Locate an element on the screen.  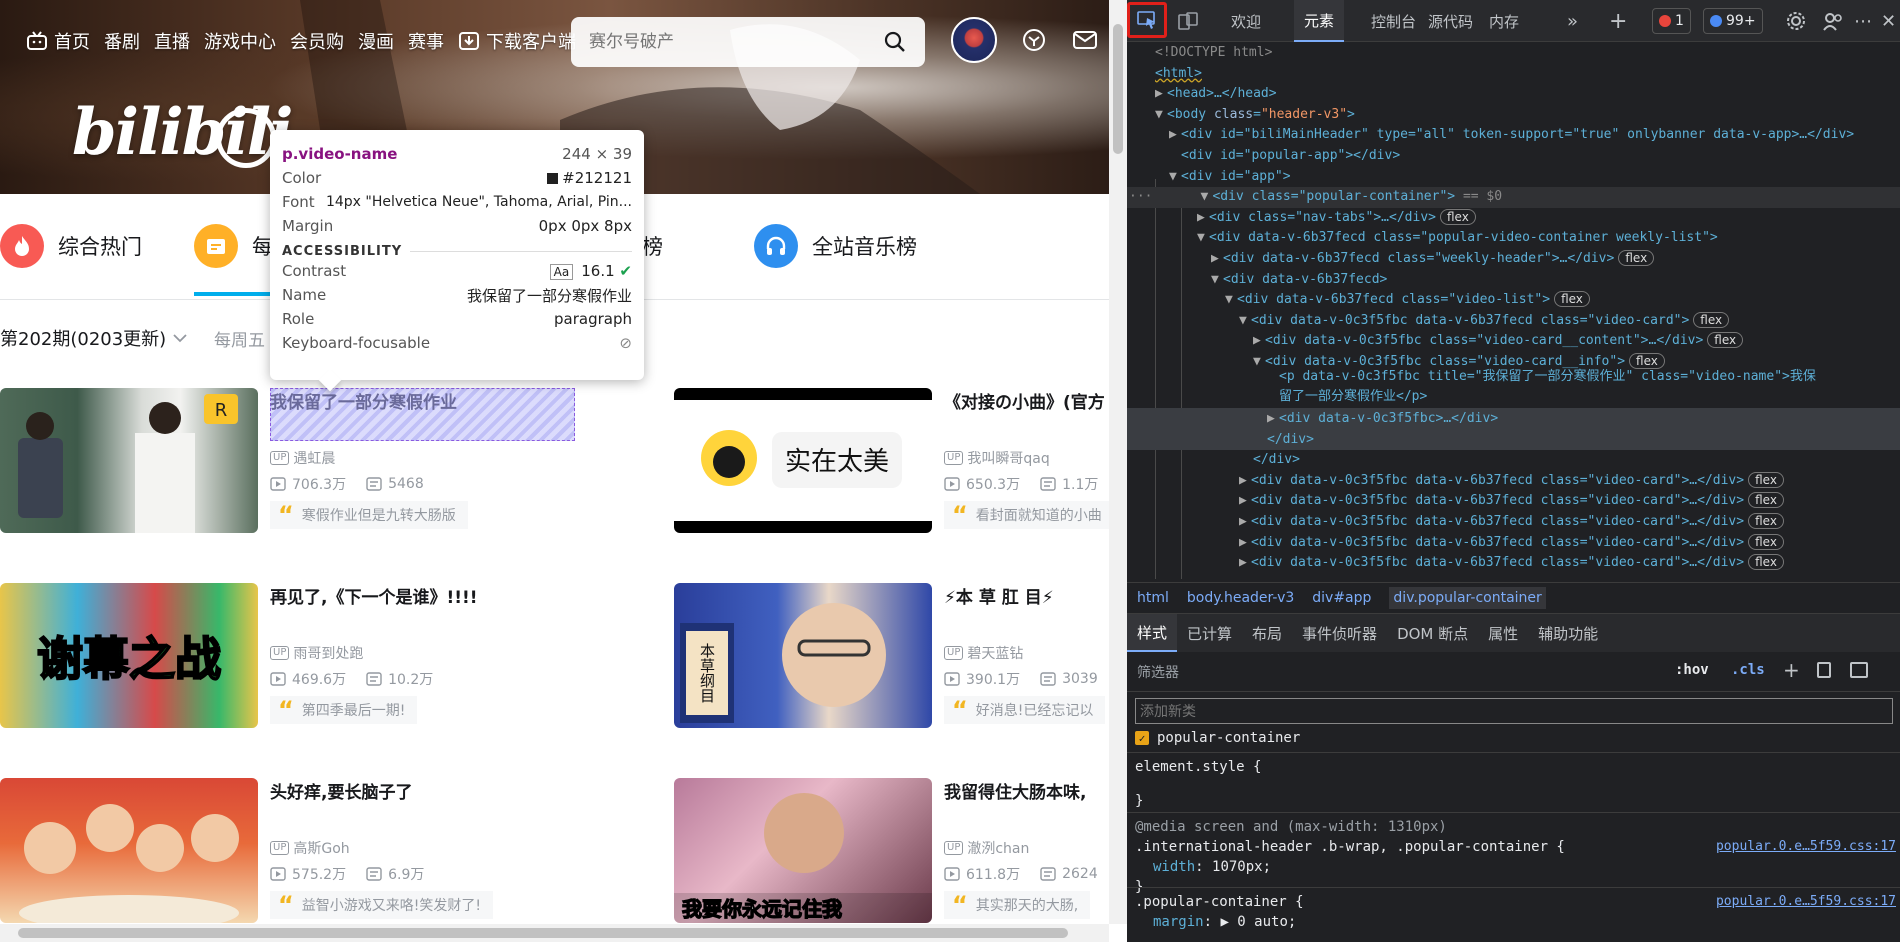
class-checkbox-row: ✓ popular-container is located at coordinates (1217, 738).